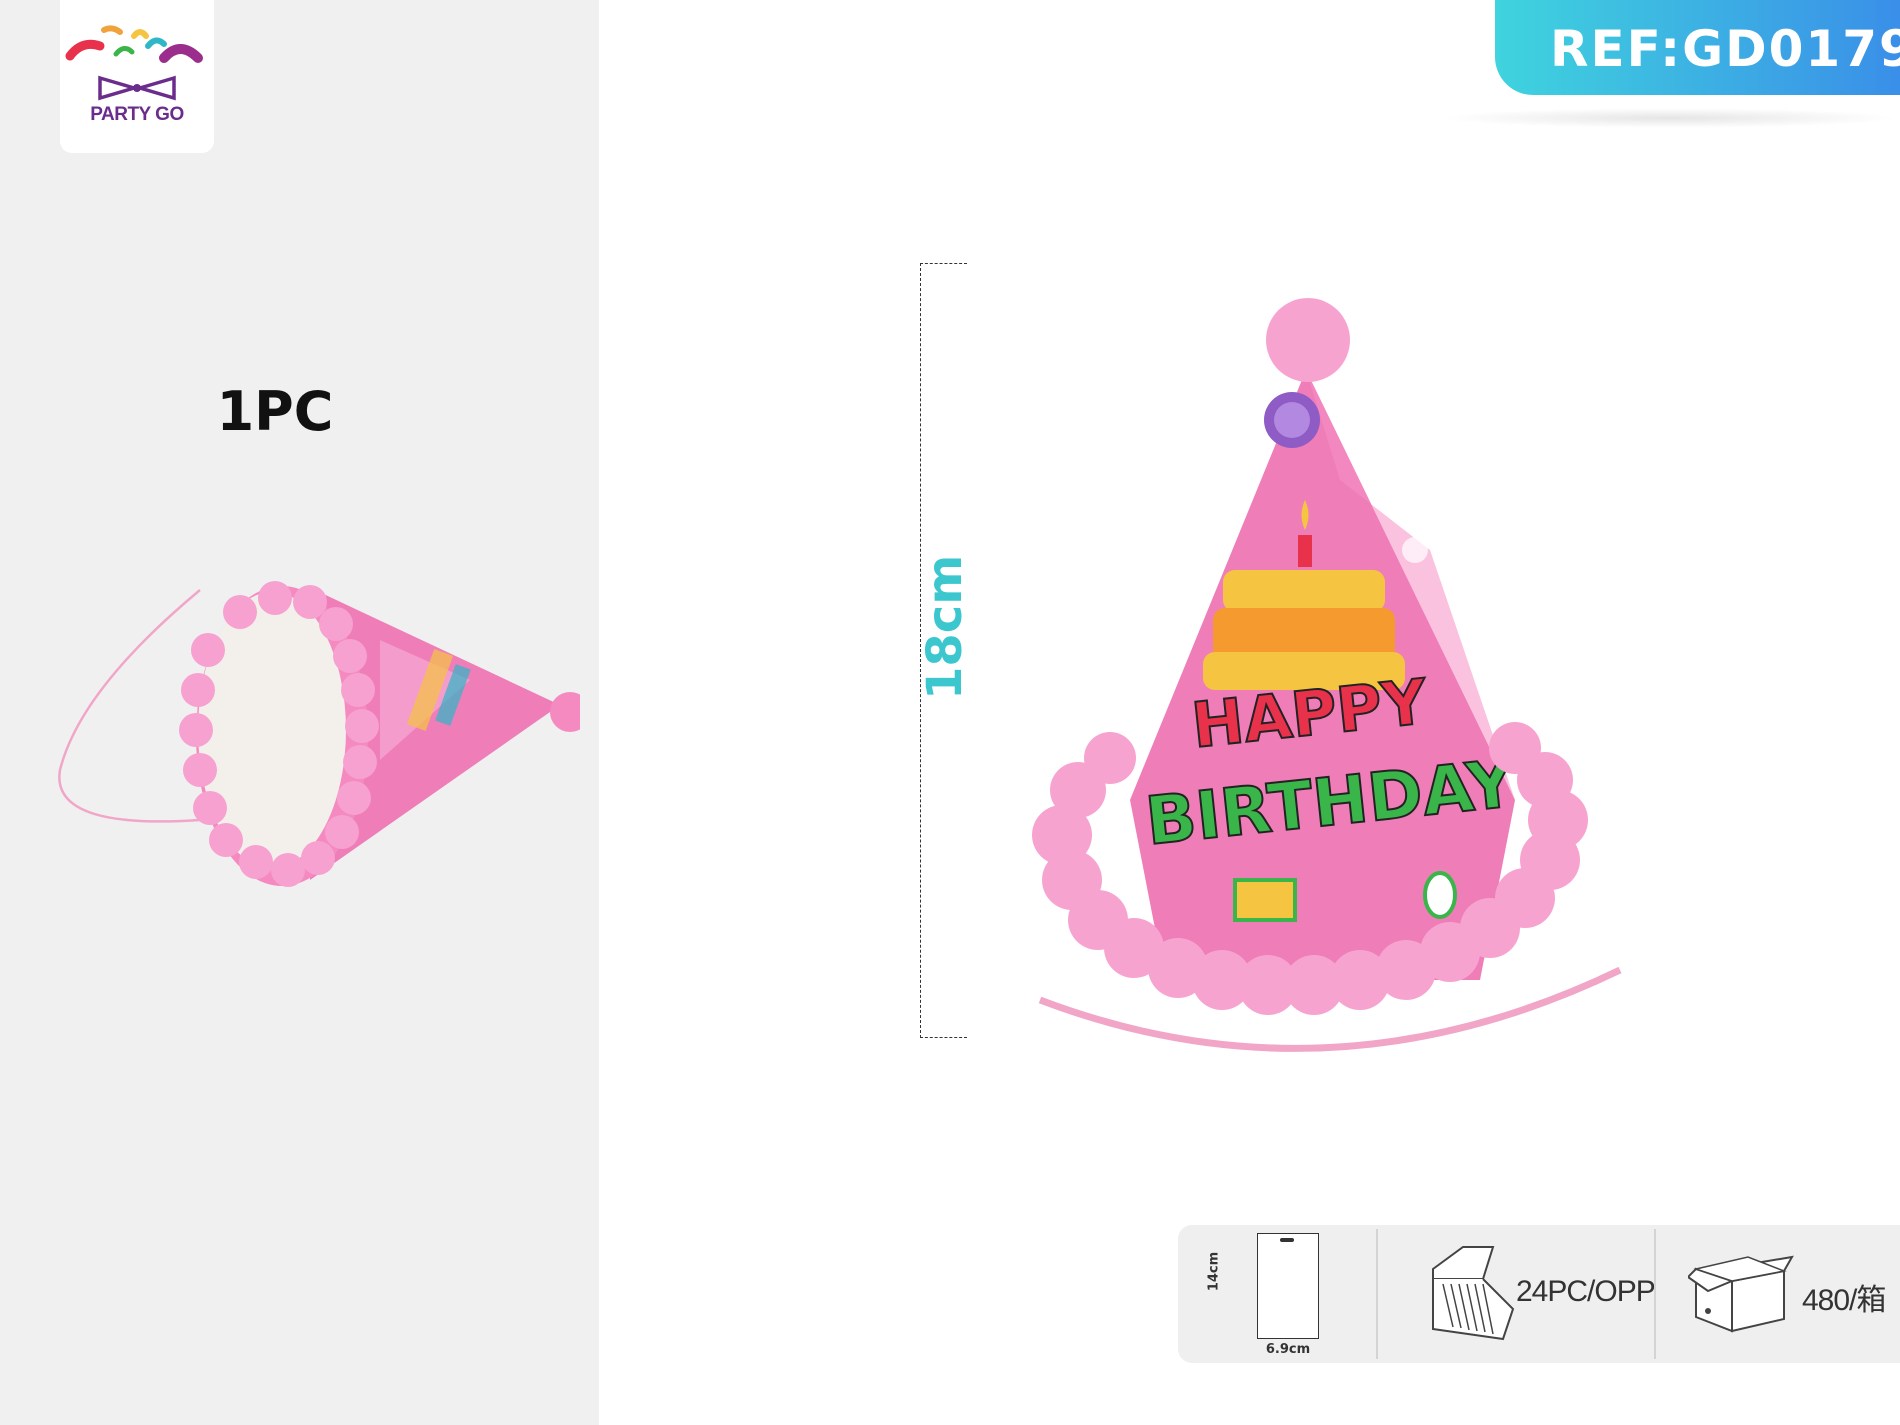  Describe the element at coordinates (275, 411) in the screenshot. I see `quantity-label: 1PC` at that location.